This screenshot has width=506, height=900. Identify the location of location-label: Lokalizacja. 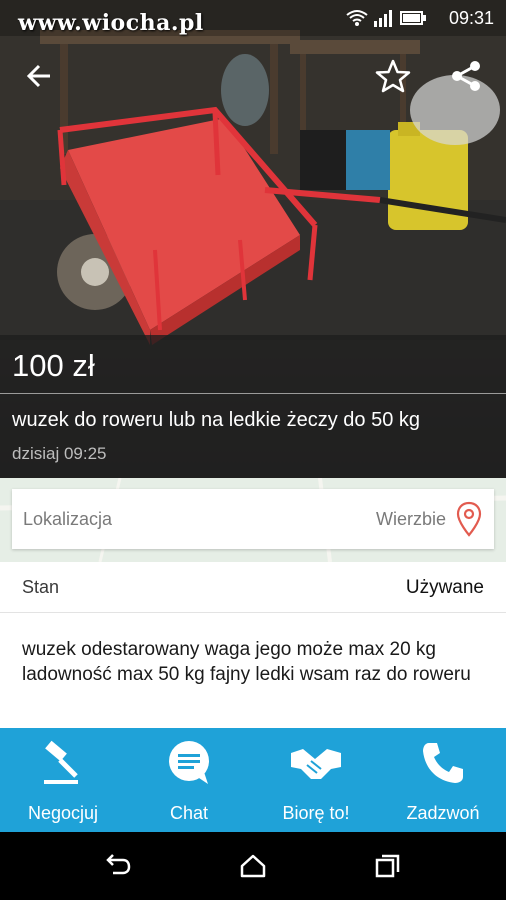
(68, 519).